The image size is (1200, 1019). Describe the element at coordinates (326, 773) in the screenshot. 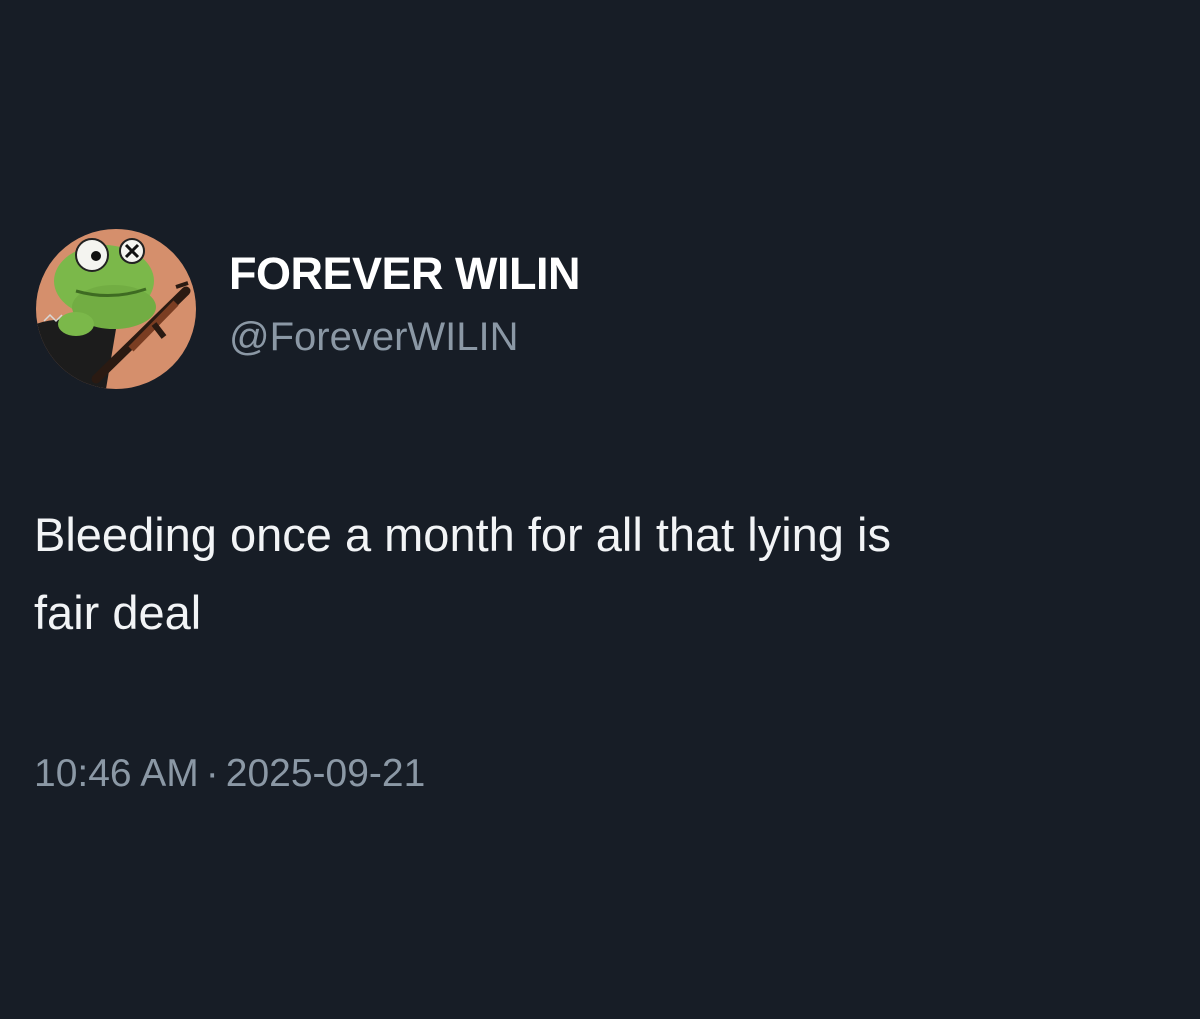

I see `tweet-date: 2025-09-21` at that location.